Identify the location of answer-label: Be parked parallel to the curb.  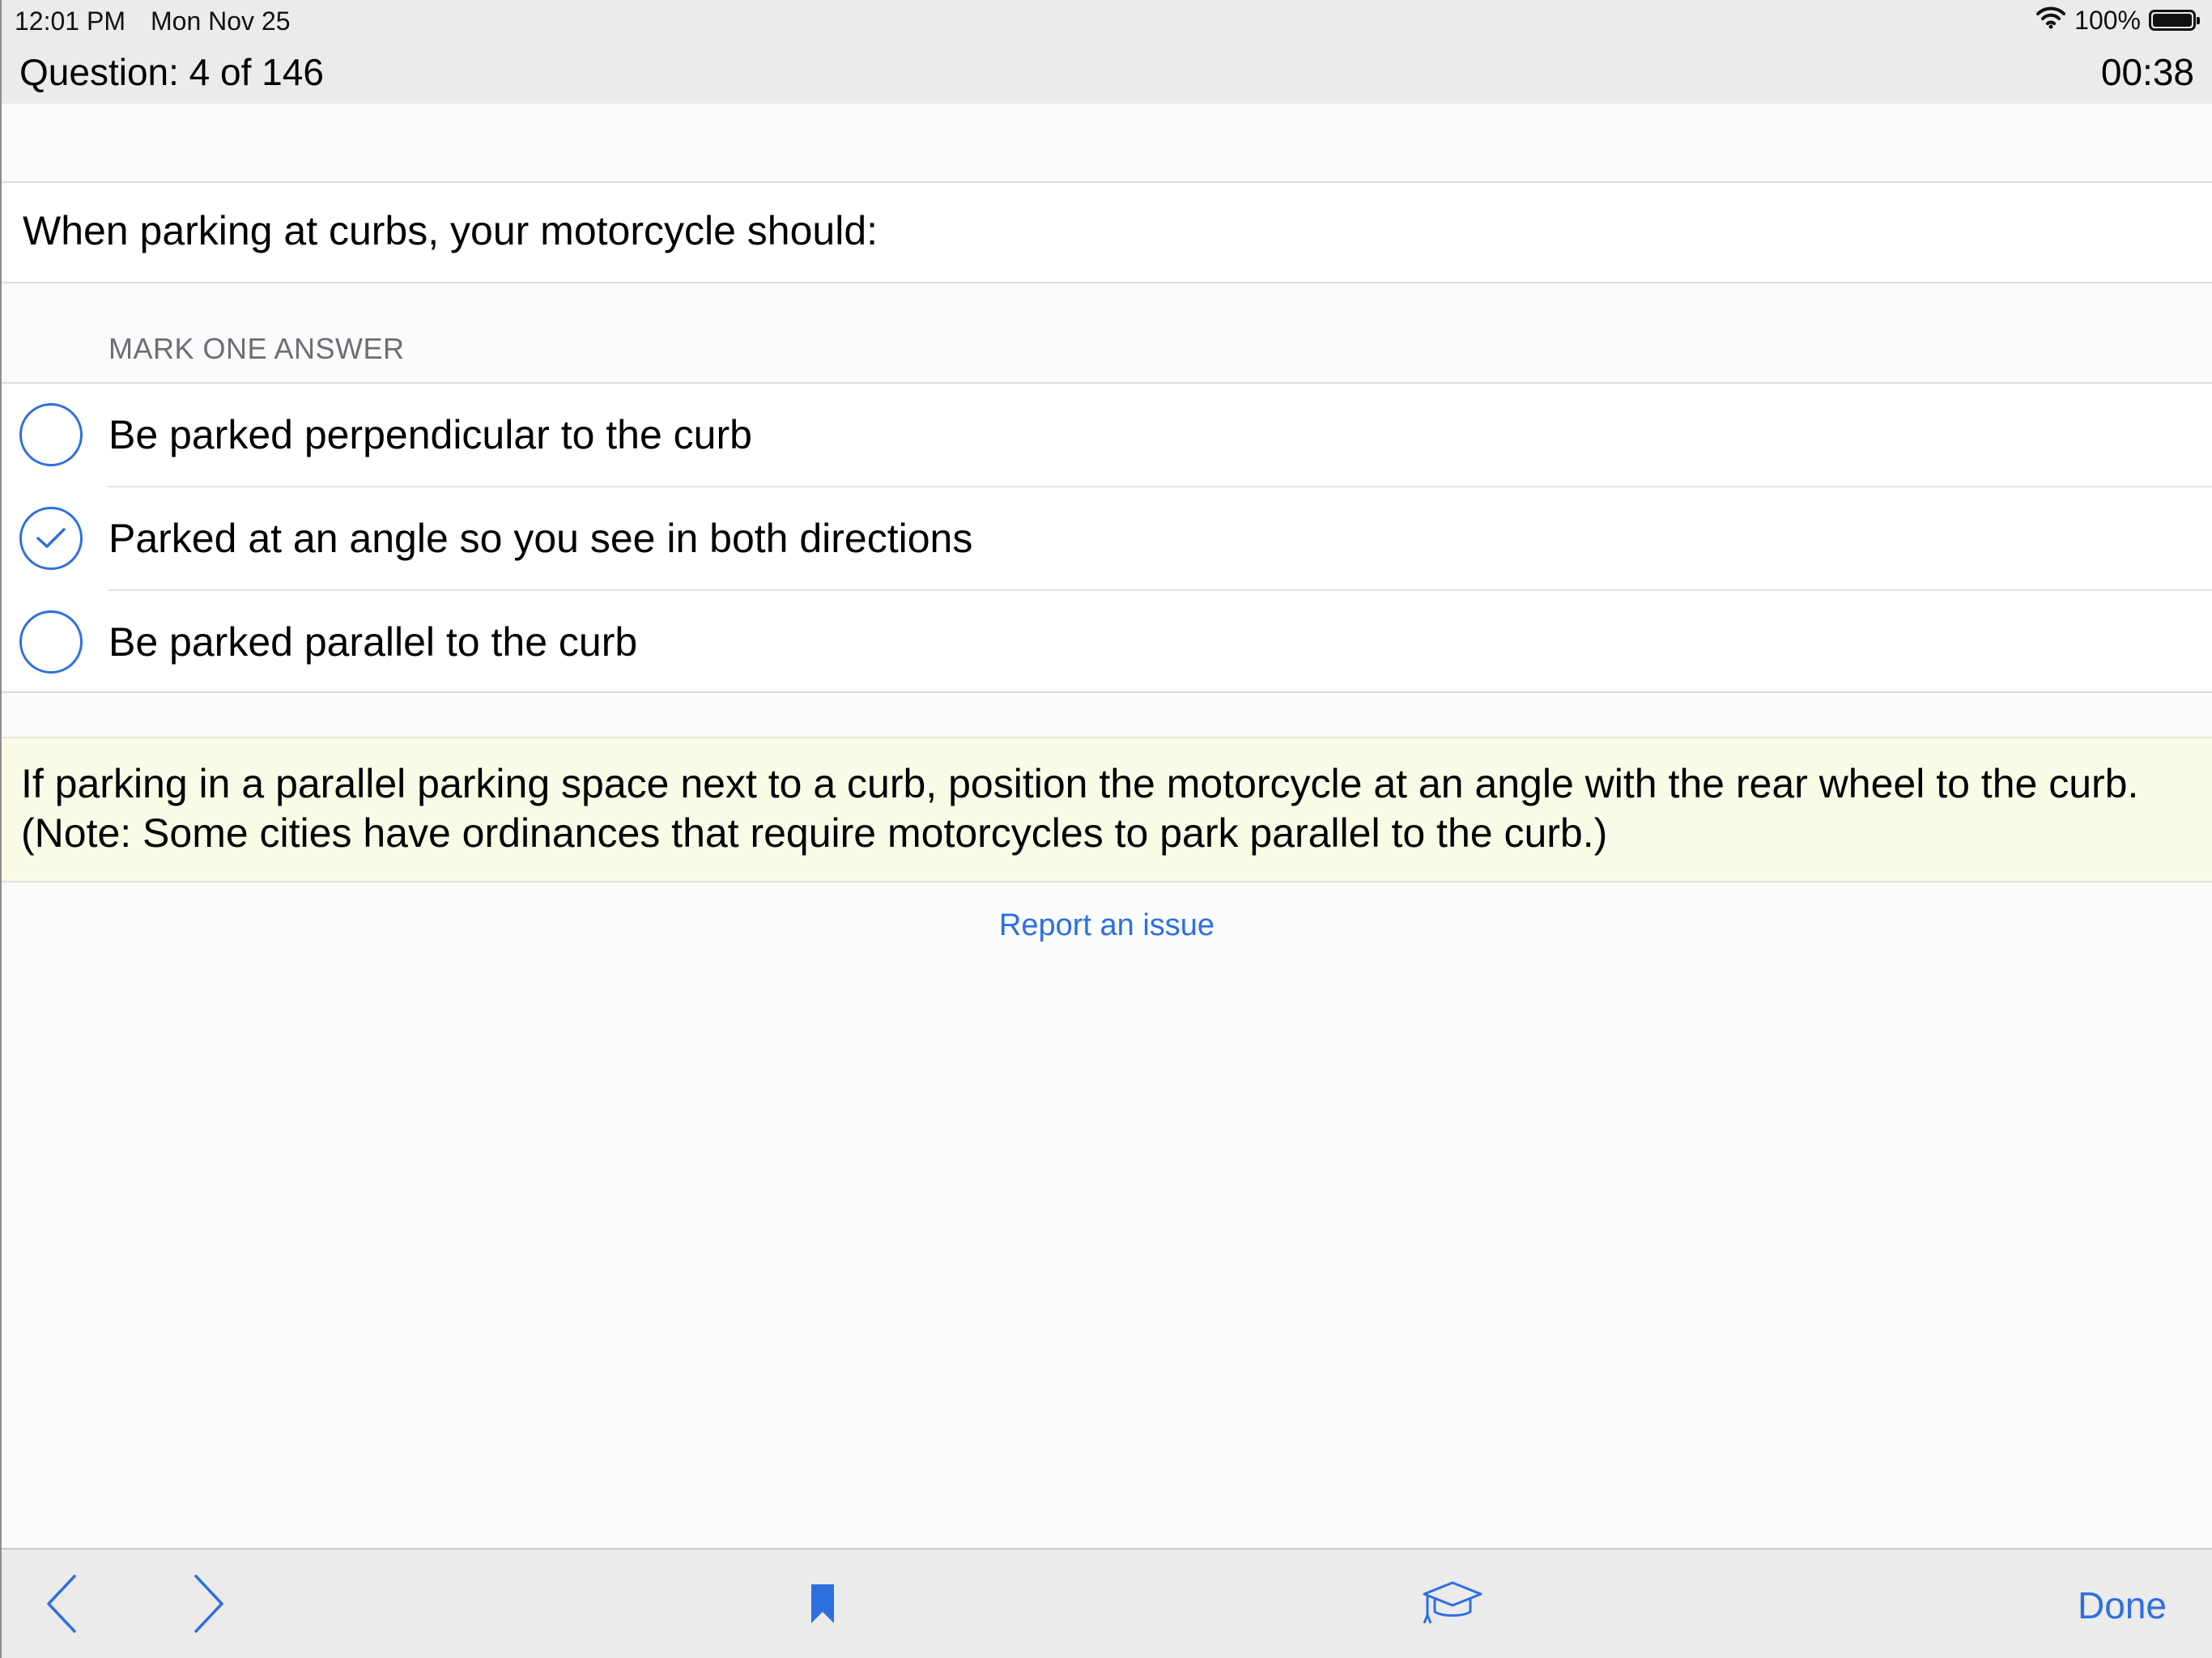
(373, 642).